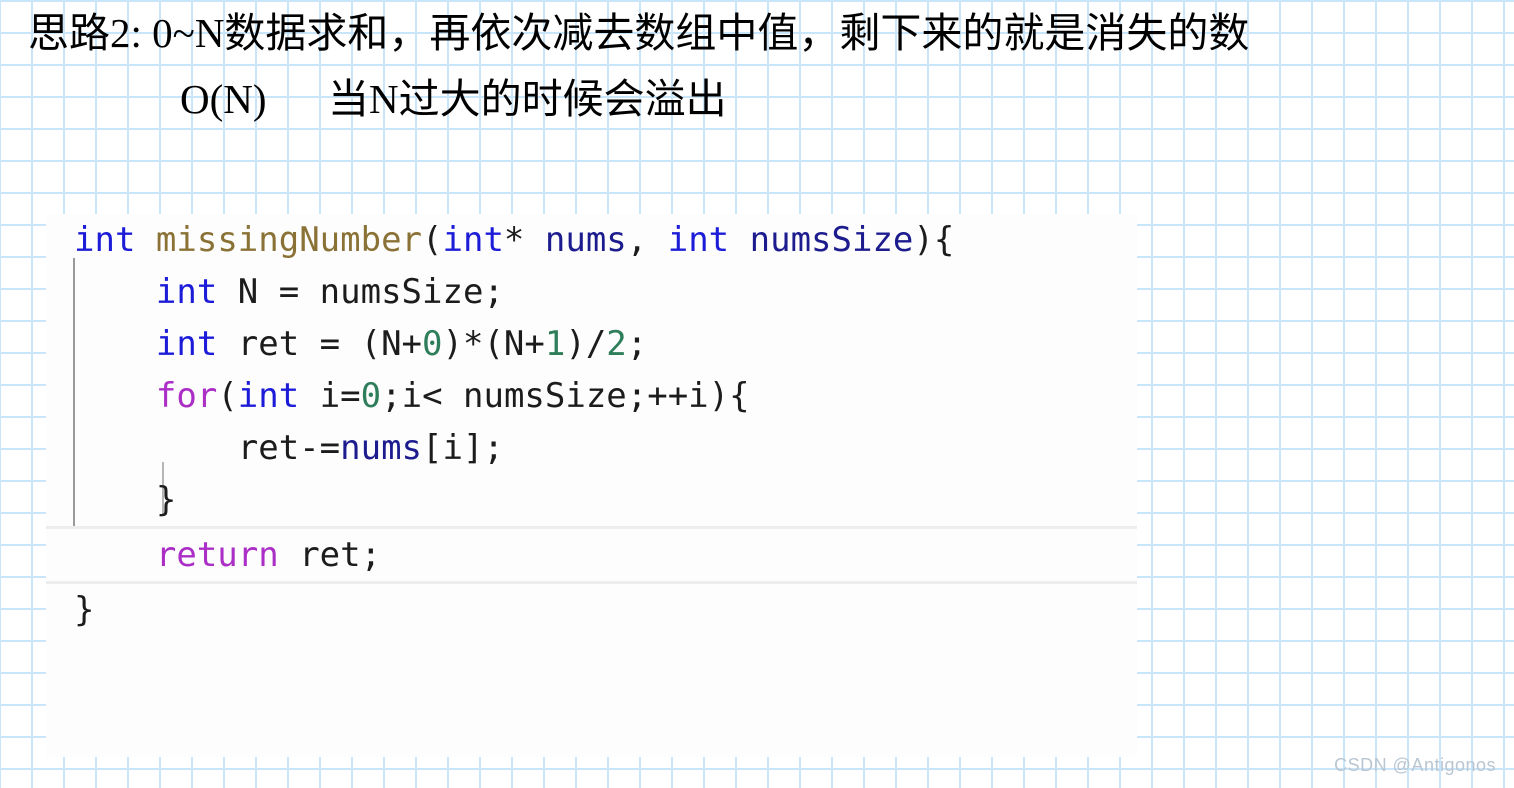  What do you see at coordinates (591, 448) in the screenshot?
I see `code-line: ret-=nums[i];` at bounding box center [591, 448].